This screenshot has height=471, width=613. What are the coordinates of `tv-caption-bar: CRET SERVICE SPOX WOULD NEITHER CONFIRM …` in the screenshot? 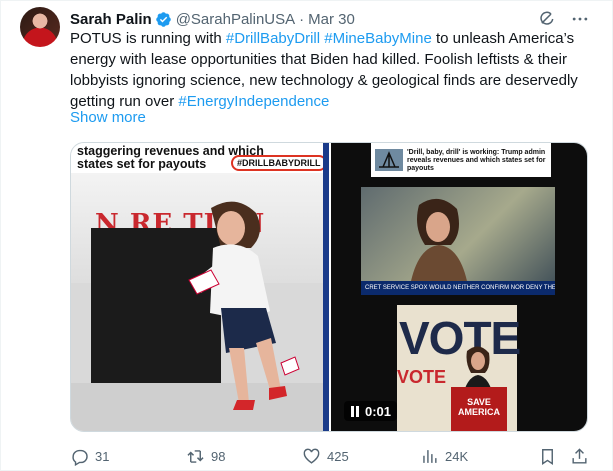 It's located at (458, 288).